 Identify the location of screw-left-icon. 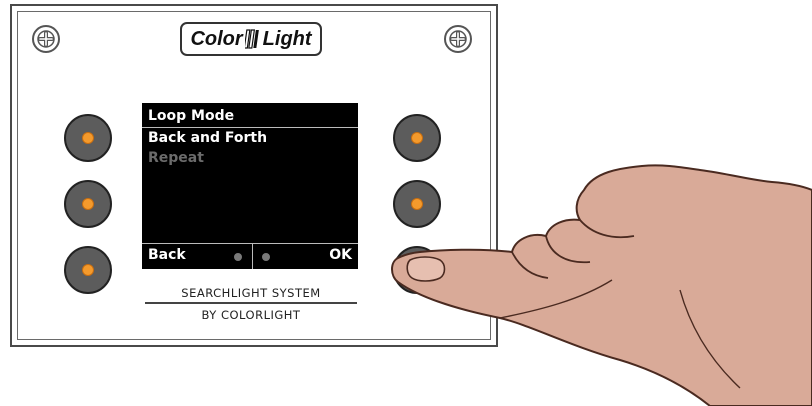
(46, 39).